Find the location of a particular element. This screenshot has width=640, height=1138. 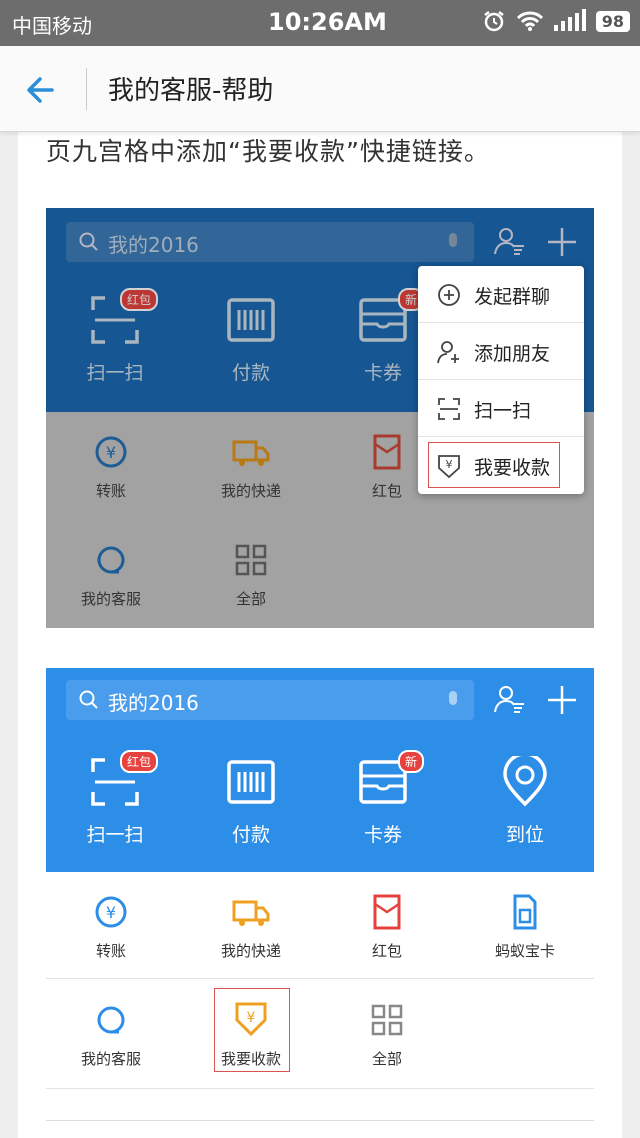

back-arrow-icon is located at coordinates (42, 90).